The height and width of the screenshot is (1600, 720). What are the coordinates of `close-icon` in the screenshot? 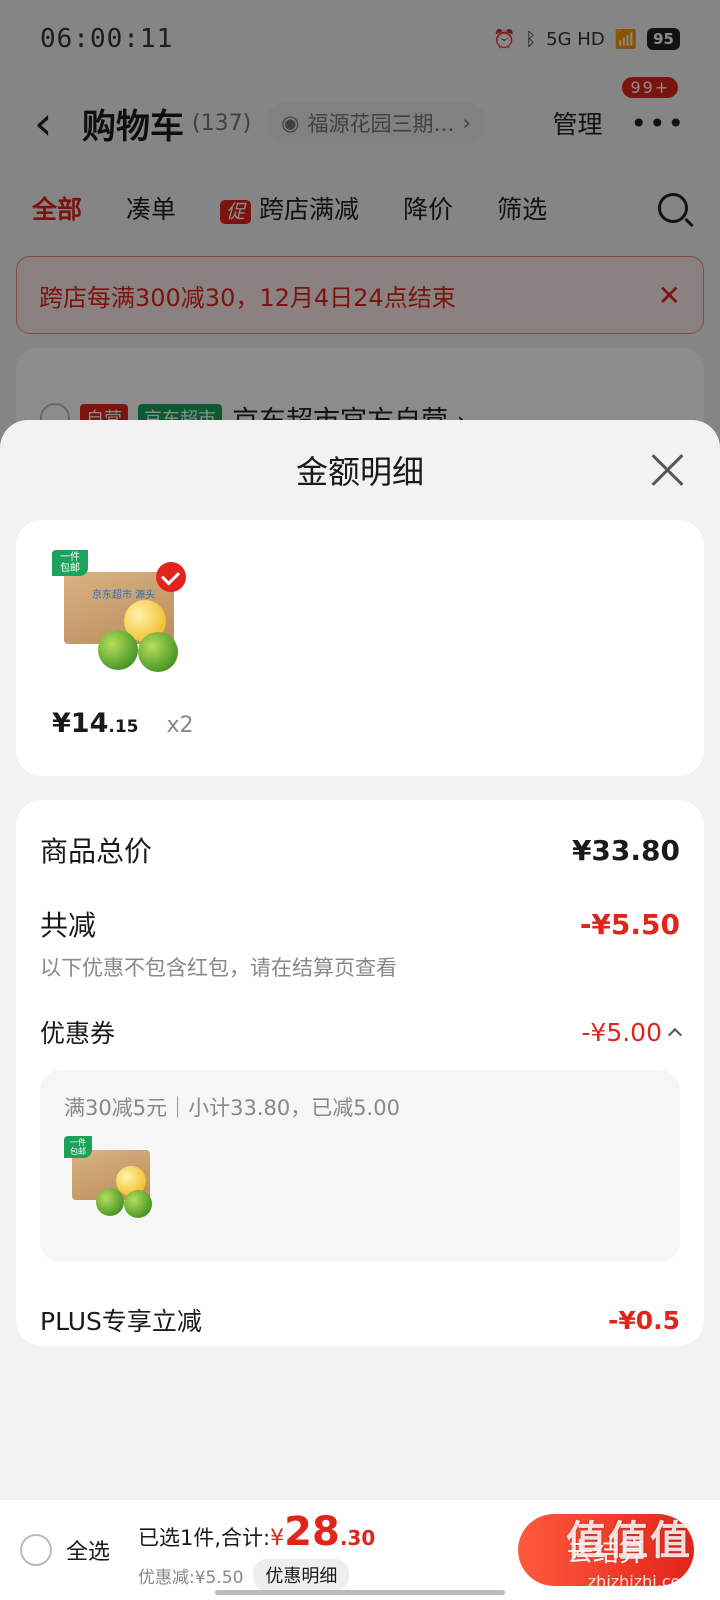 It's located at (668, 470).